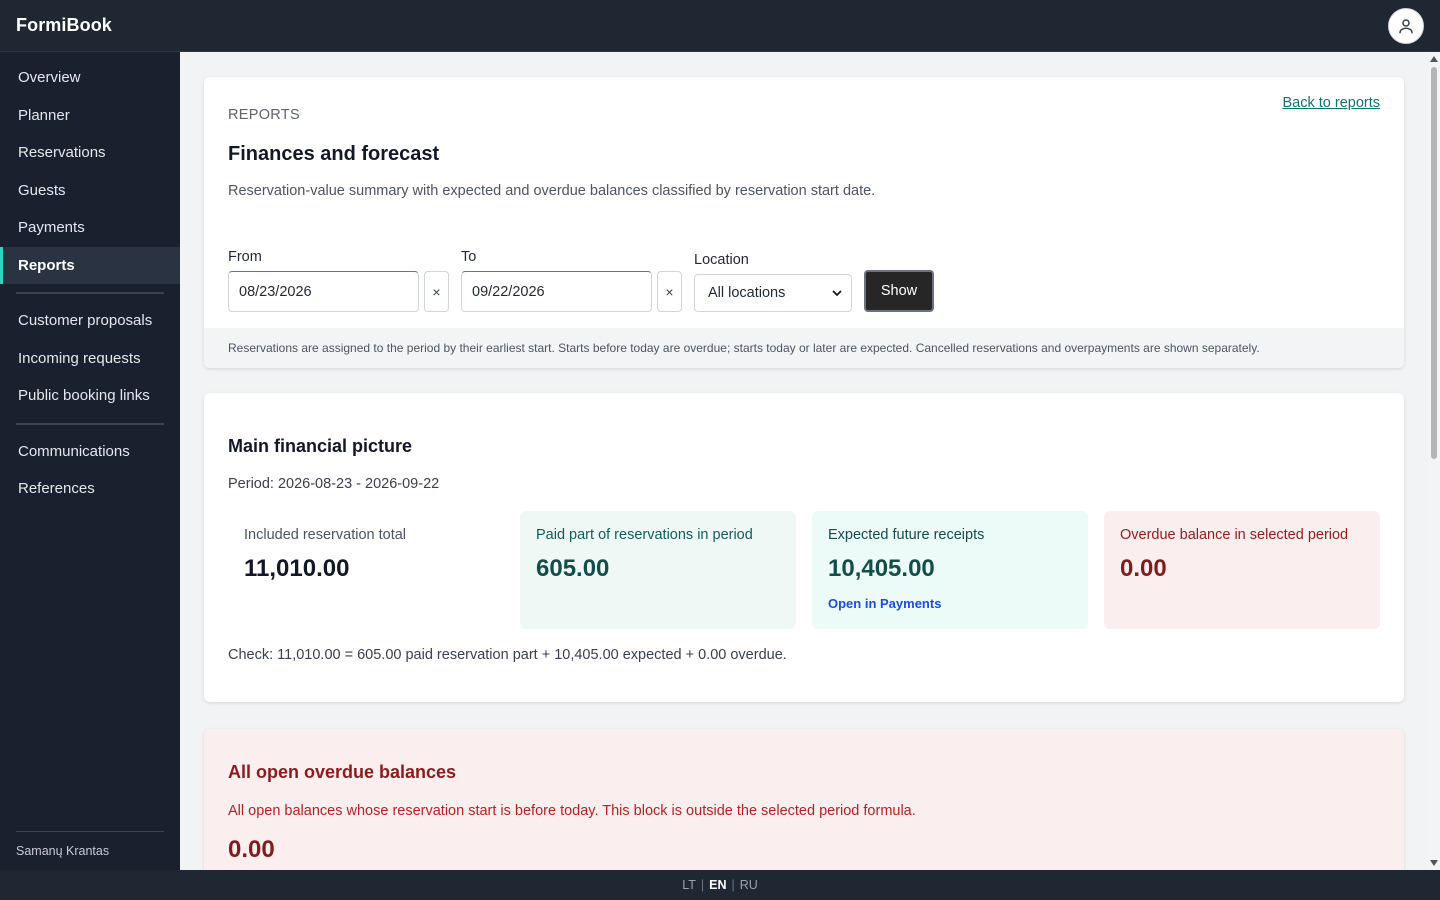 This screenshot has height=900, width=1440. Describe the element at coordinates (90, 265) in the screenshot. I see `sidebar-item-reports: Reports` at that location.